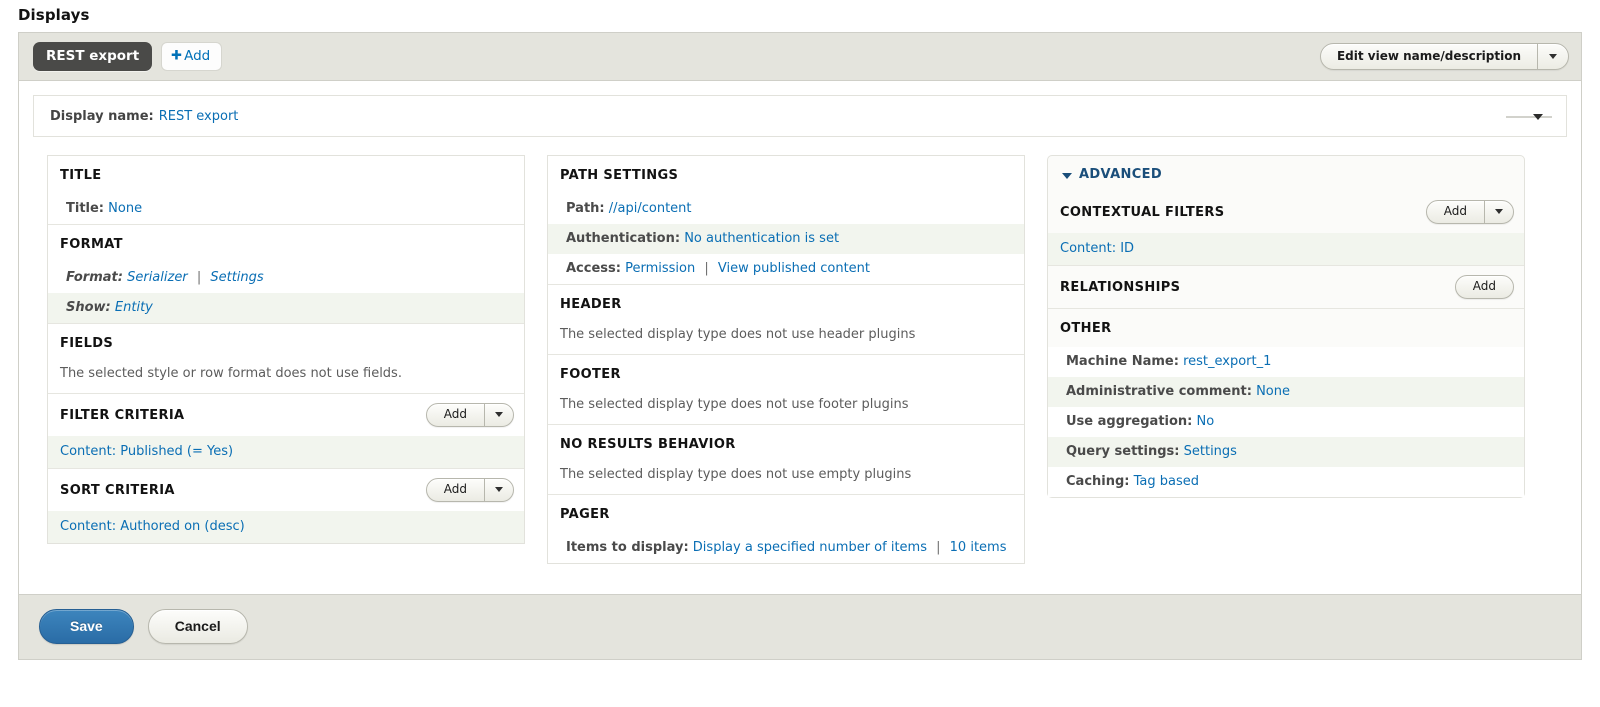  I want to click on row-key: Caching:, so click(1098, 481).